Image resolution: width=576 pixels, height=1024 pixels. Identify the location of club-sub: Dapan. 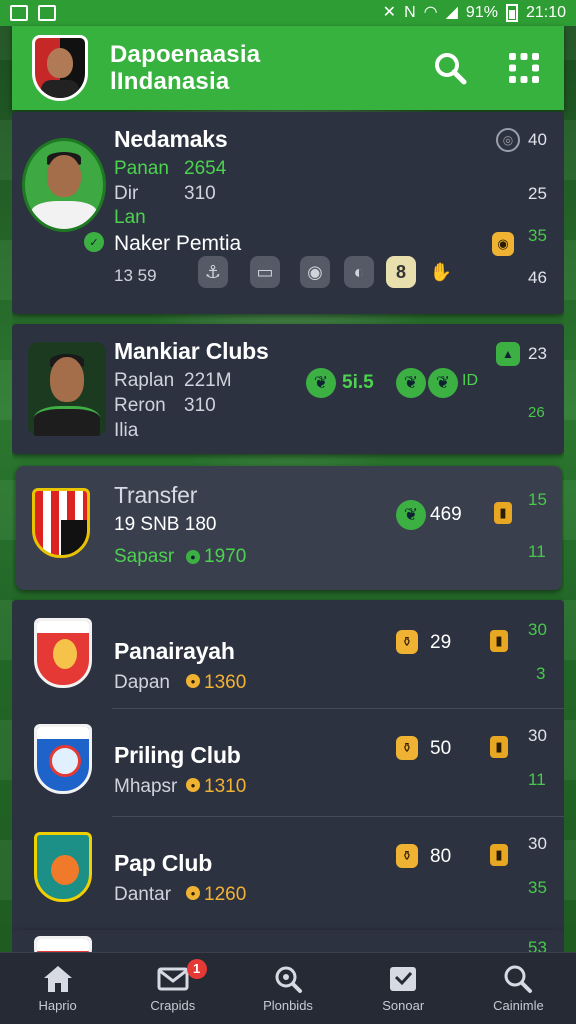
(142, 682).